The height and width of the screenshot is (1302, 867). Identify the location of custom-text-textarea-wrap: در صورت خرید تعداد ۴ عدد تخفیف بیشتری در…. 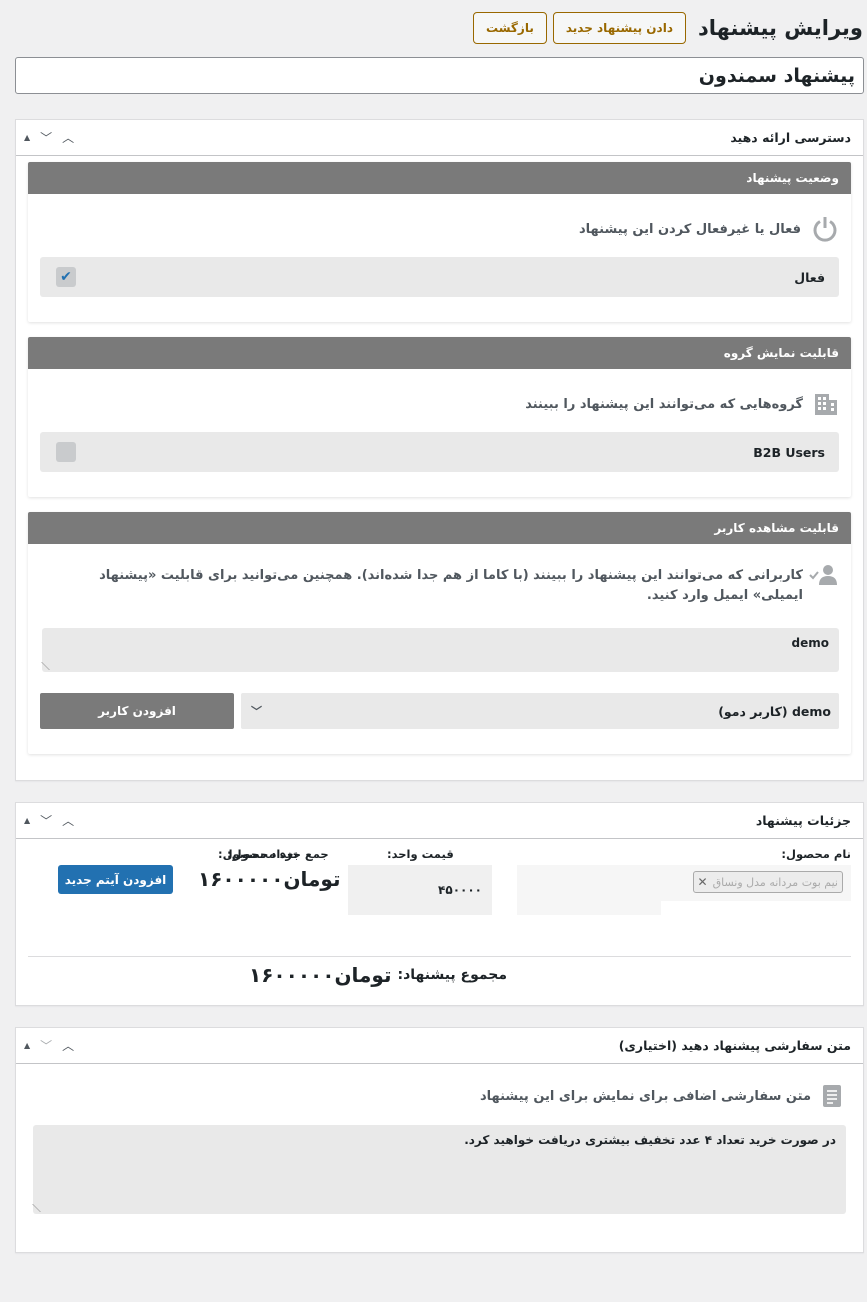
(439, 1169).